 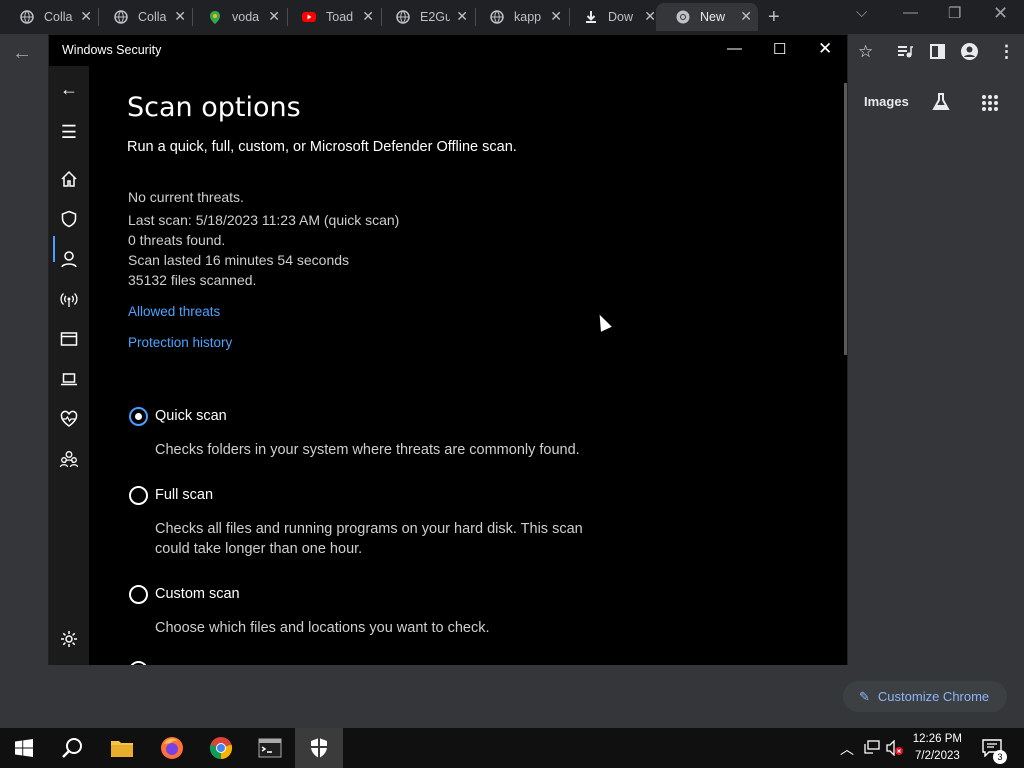 What do you see at coordinates (512, 748) in the screenshot?
I see `windows-taskbar: ︿ 12:26 PM 7/2/2023 3` at bounding box center [512, 748].